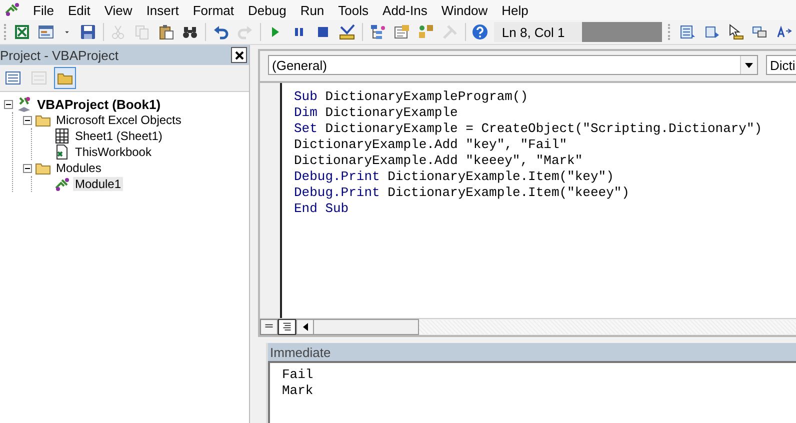 The height and width of the screenshot is (423, 796). Describe the element at coordinates (376, 113) in the screenshot. I see `code-line: Dim DictionaryExample` at that location.